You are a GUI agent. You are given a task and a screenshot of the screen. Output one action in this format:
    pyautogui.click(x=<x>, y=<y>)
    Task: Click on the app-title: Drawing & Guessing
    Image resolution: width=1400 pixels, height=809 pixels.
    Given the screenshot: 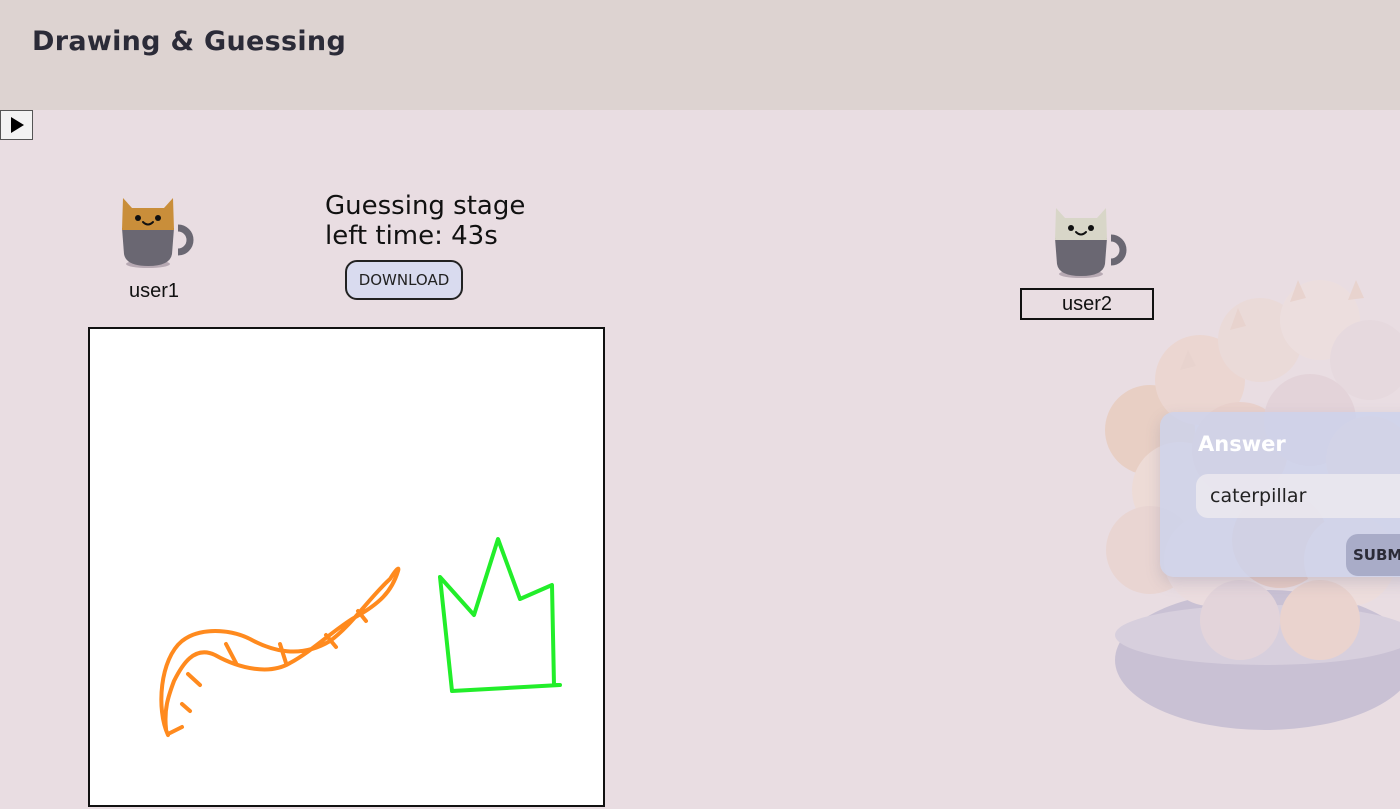 What is the action you would take?
    pyautogui.click(x=189, y=41)
    